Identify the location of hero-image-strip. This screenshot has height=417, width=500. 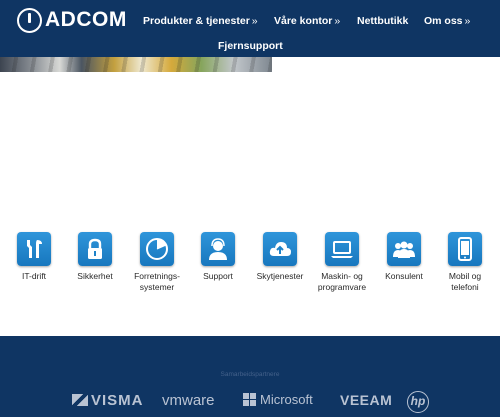
(136, 64).